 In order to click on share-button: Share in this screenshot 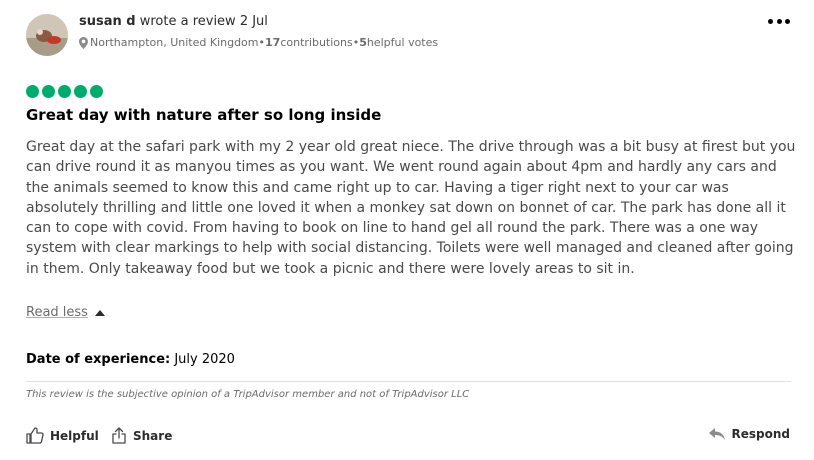, I will do `click(141, 435)`.